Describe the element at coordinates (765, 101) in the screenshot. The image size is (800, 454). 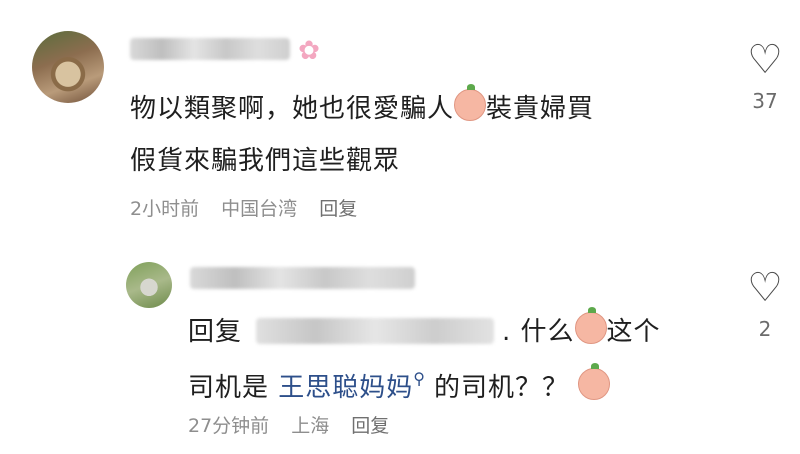
I see `like-count: 37` at that location.